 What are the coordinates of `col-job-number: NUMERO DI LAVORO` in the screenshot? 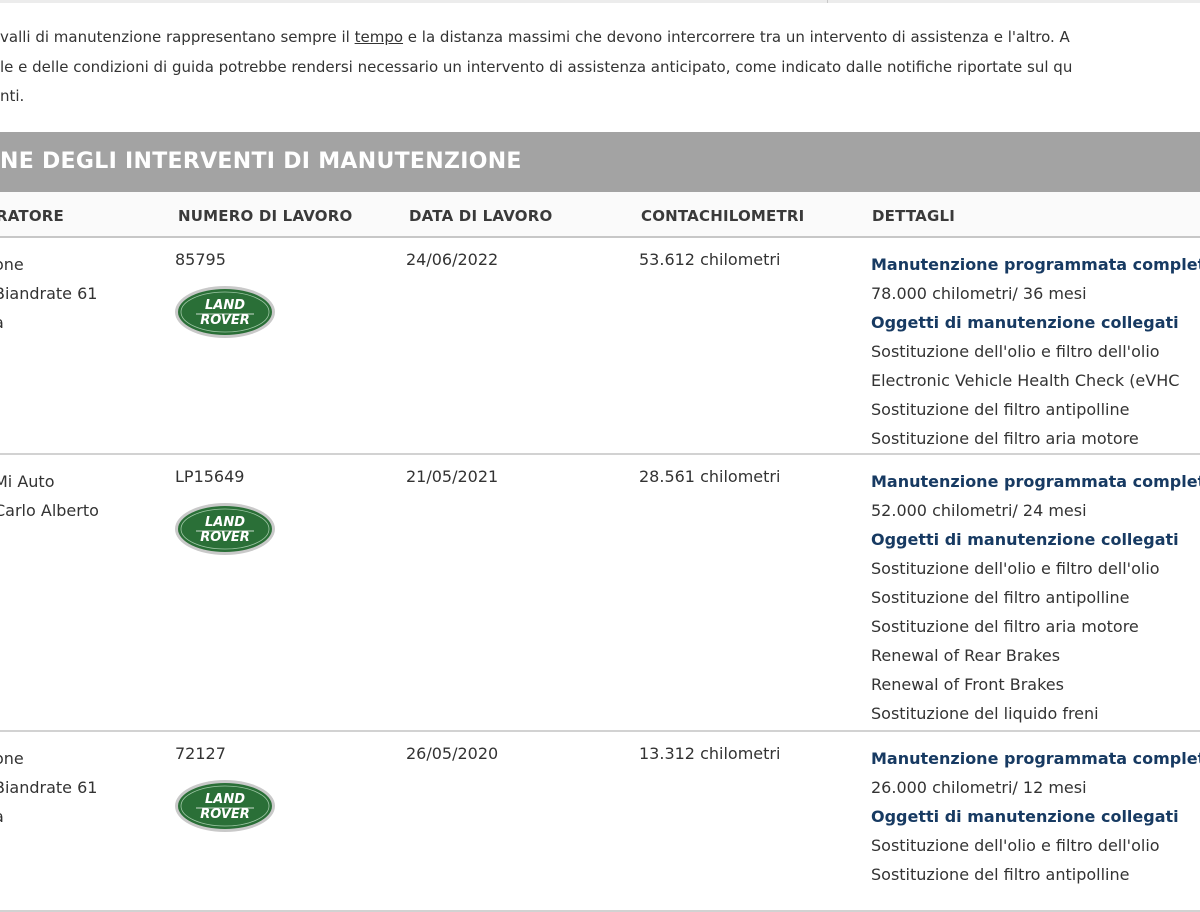 It's located at (265, 216).